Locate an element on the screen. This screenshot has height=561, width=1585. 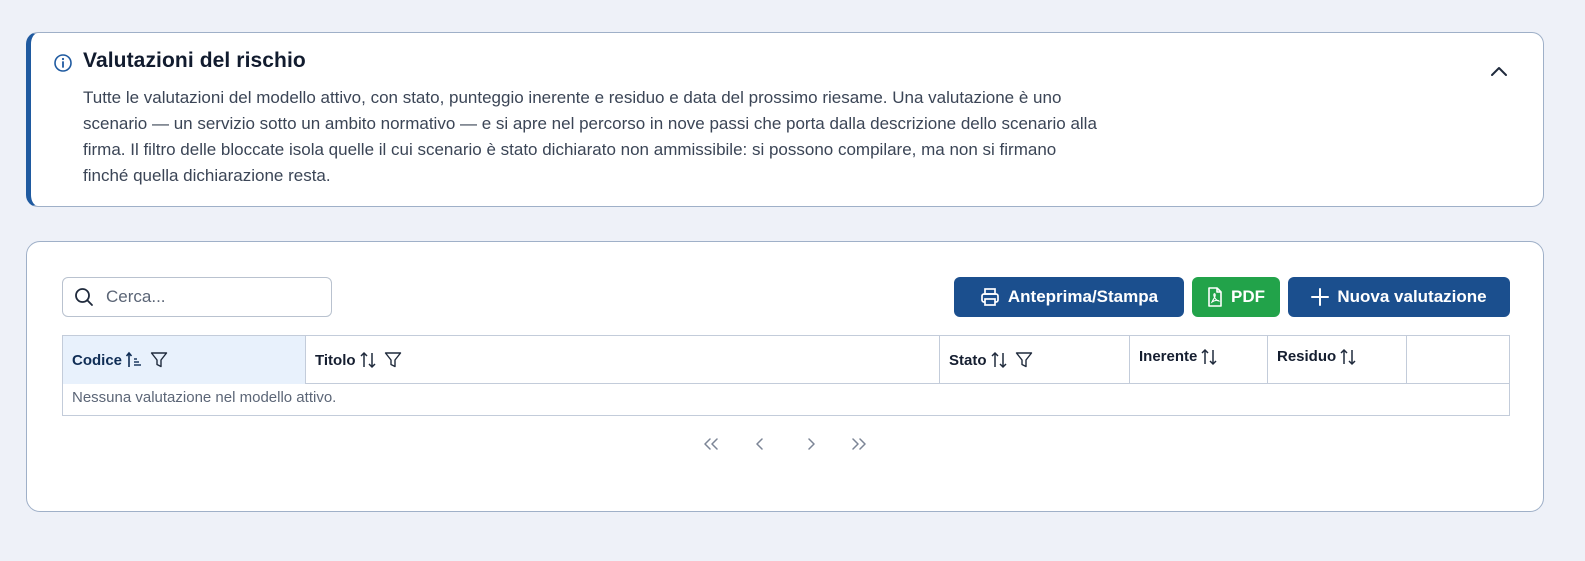
pdf-label: PDF is located at coordinates (1248, 296).